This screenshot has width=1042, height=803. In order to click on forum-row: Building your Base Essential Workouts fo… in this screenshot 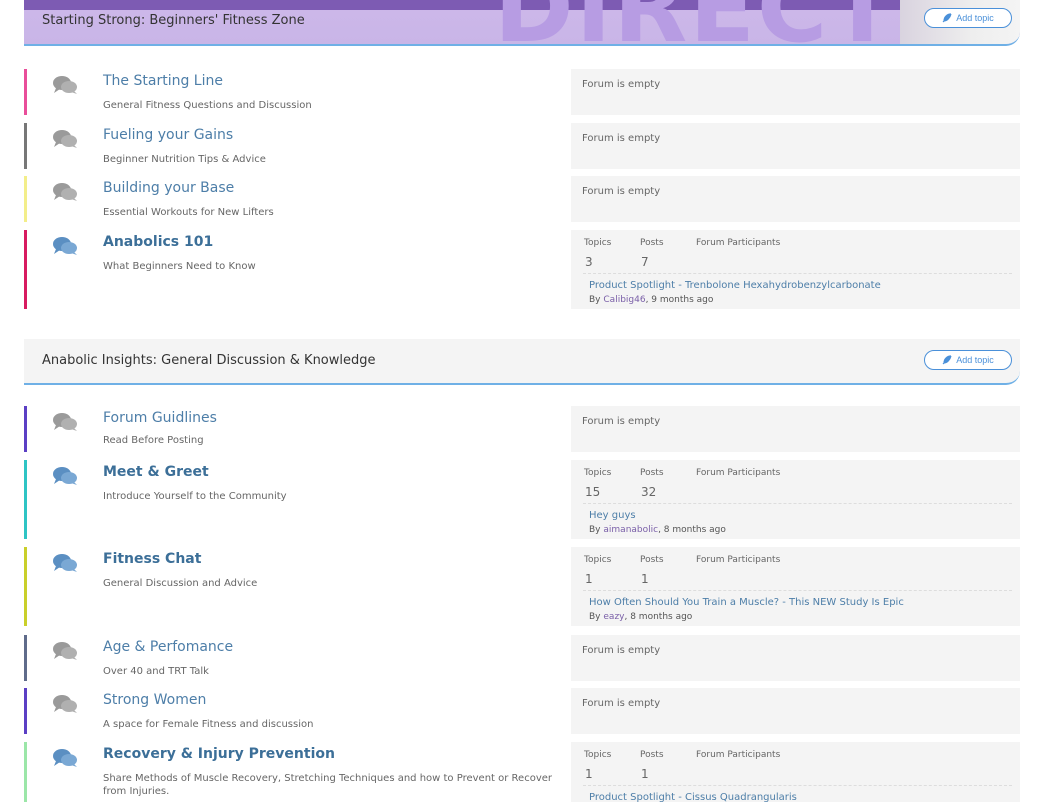, I will do `click(522, 199)`.